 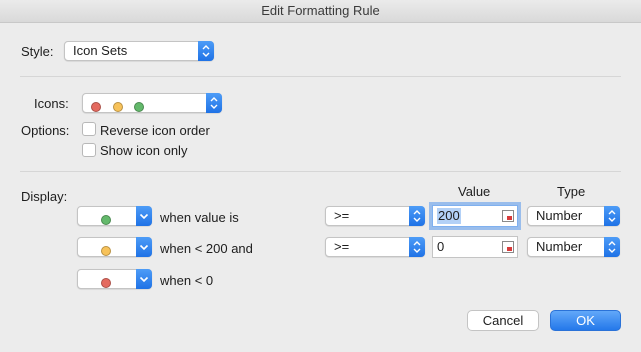 What do you see at coordinates (139, 51) in the screenshot?
I see `style-popup: Icon Sets` at bounding box center [139, 51].